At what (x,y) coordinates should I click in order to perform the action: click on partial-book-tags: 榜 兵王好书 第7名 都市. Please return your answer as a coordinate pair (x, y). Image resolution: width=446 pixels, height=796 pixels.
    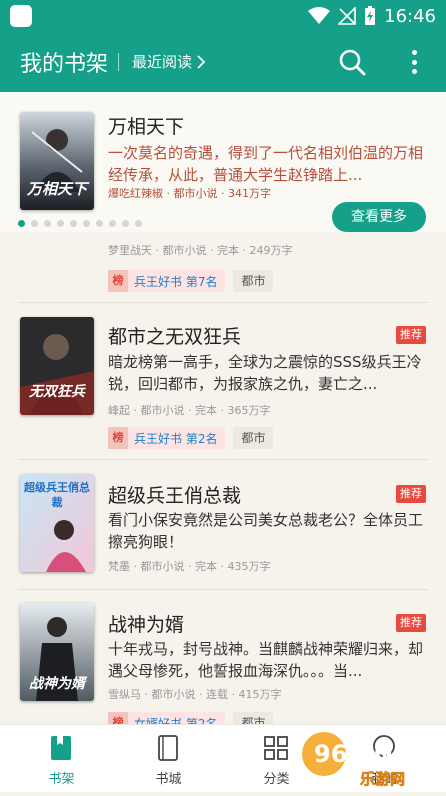
    Looking at the image, I should click on (191, 281).